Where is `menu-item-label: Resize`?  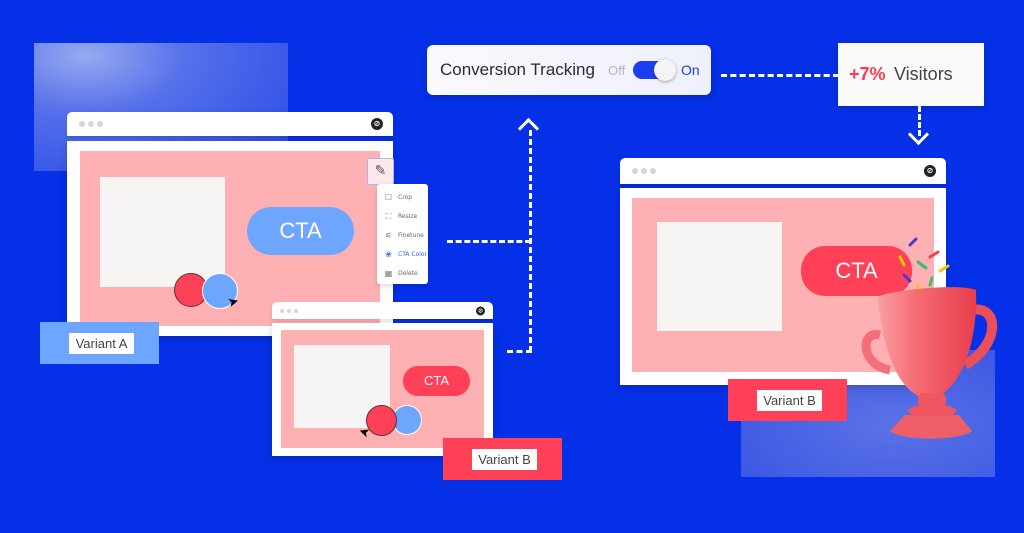
menu-item-label: Resize is located at coordinates (408, 216).